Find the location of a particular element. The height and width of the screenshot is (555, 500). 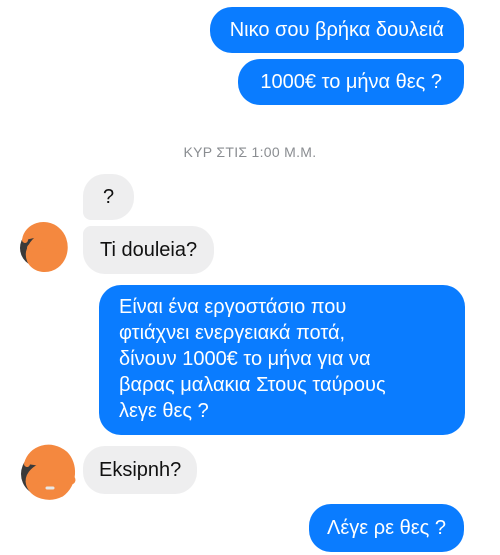

message-text: Νικο σου βρήκα δουλειά is located at coordinates (336, 30).